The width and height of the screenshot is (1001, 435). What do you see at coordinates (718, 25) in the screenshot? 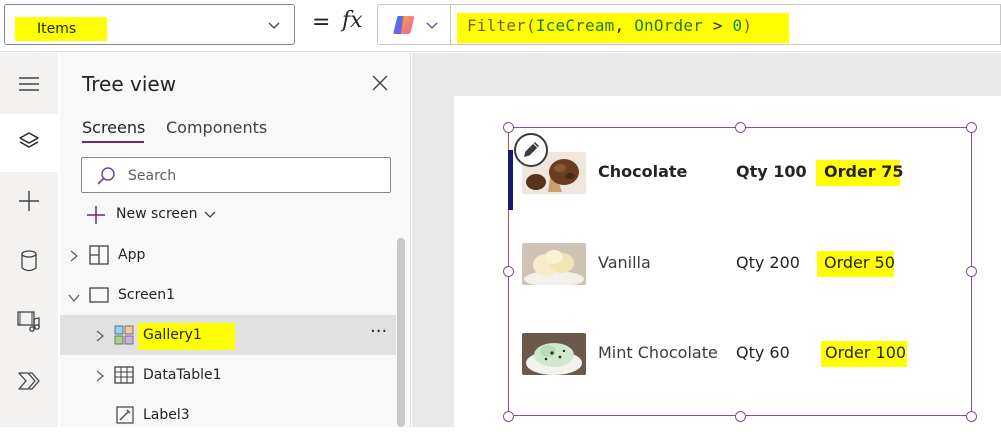
I see `formula-operator: >` at bounding box center [718, 25].